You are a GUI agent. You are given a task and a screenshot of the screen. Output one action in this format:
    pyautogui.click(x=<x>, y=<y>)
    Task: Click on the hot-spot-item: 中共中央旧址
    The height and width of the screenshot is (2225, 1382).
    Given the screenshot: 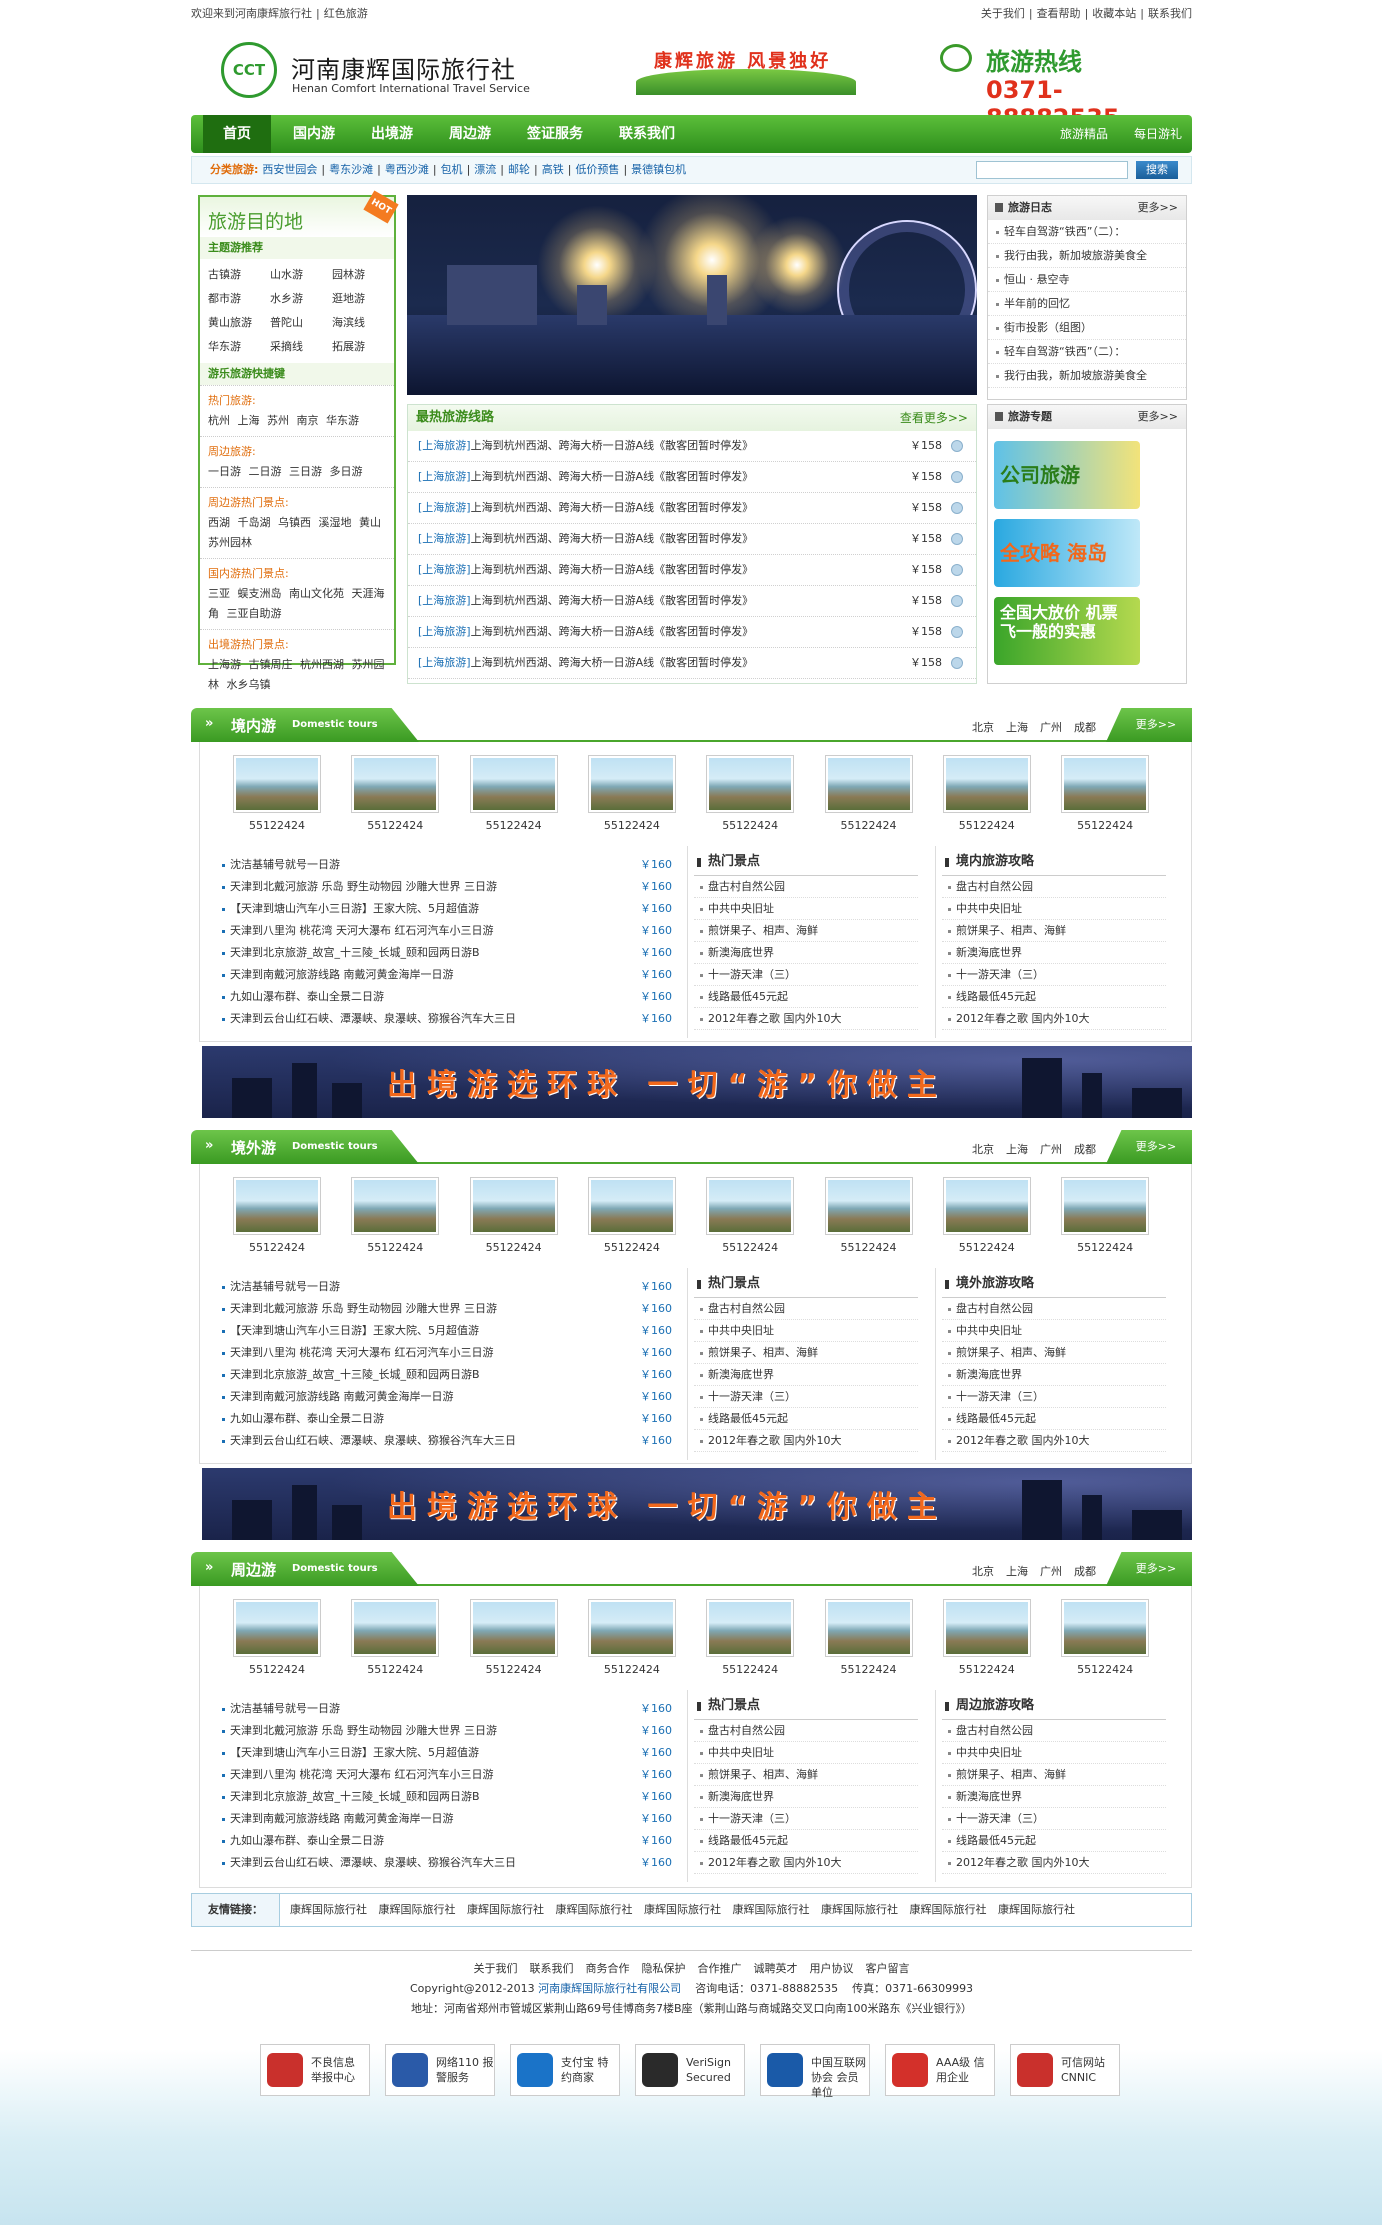 What is the action you would take?
    pyautogui.click(x=806, y=1753)
    